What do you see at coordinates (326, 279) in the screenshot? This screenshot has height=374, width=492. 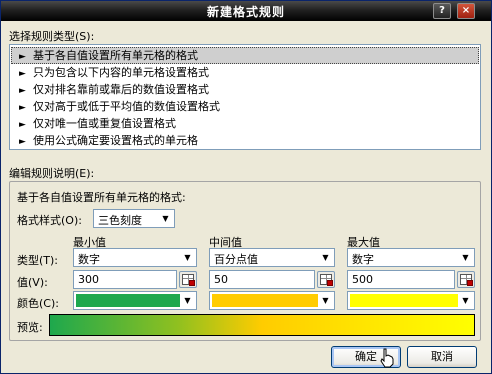 I see `mid-range-picker-button` at bounding box center [326, 279].